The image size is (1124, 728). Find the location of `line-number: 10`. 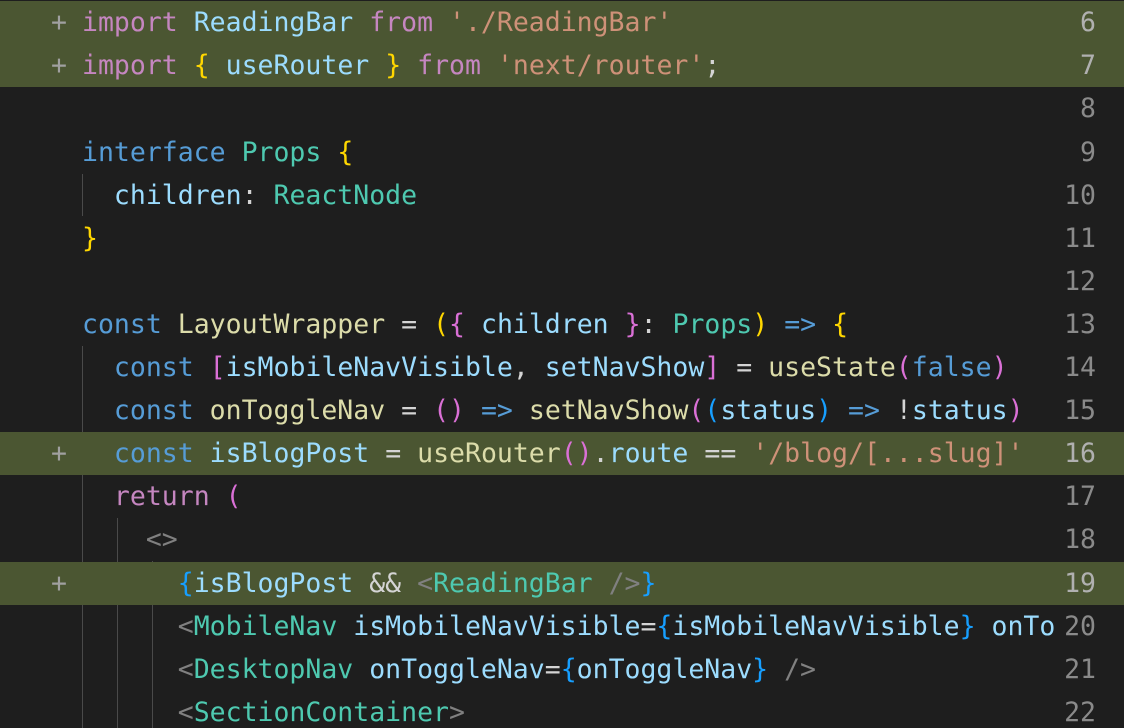

line-number: 10 is located at coordinates (1080, 195).